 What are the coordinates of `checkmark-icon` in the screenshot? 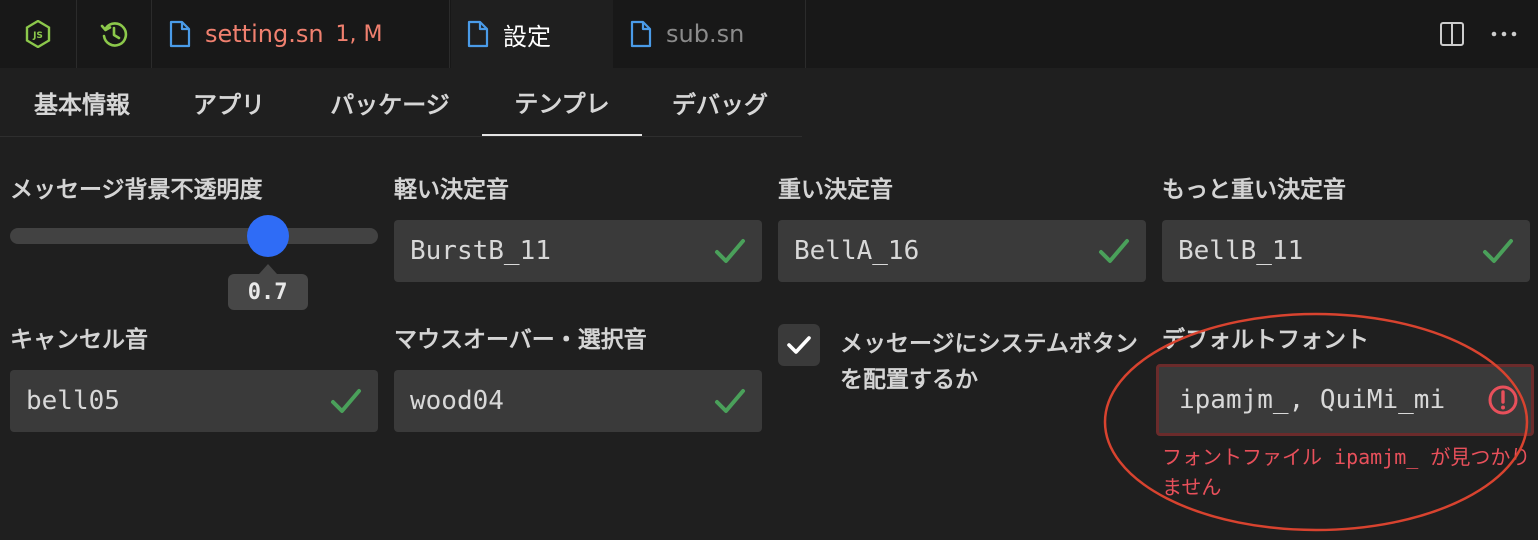 It's located at (799, 345).